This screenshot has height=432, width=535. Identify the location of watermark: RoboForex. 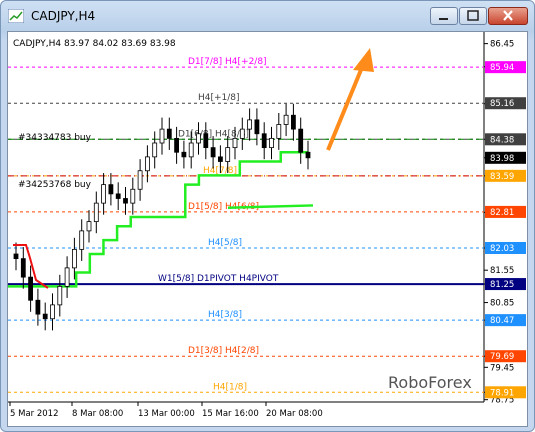
(430, 382).